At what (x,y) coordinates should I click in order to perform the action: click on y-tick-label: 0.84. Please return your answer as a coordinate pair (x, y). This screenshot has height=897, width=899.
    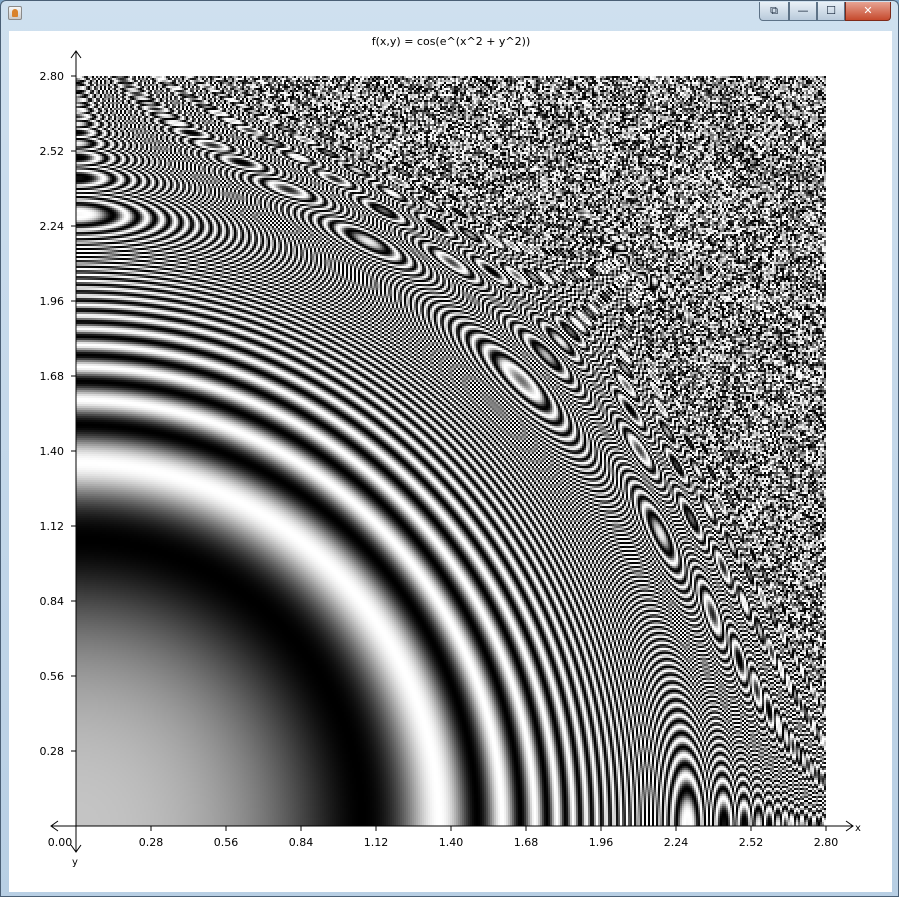
    Looking at the image, I should click on (52, 601).